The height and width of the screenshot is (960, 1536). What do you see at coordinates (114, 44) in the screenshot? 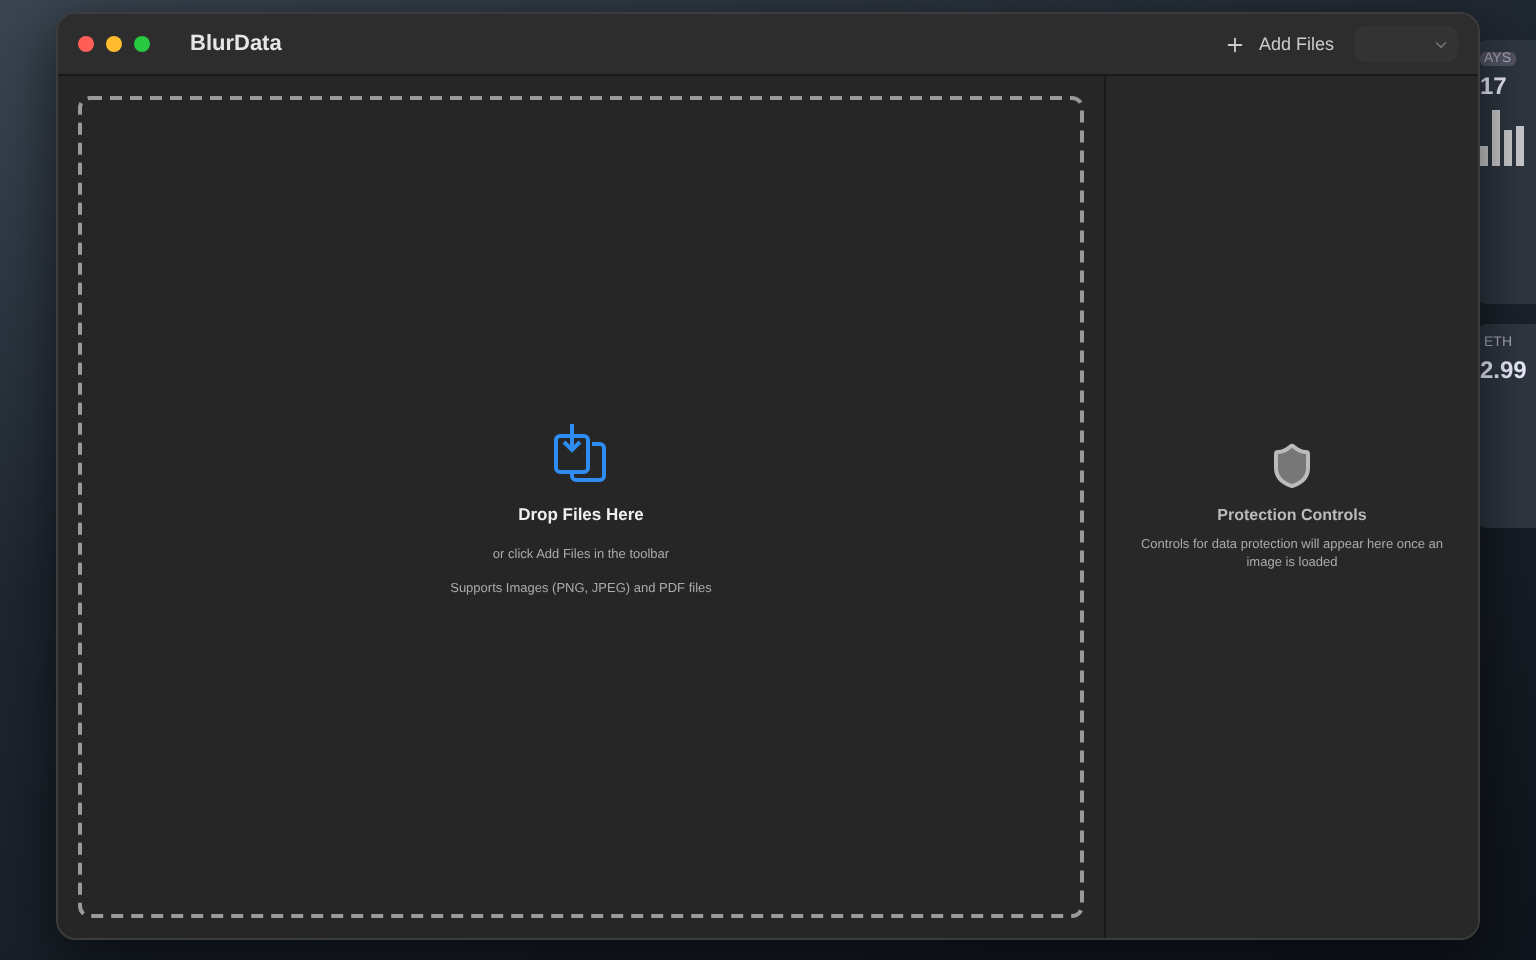
I see `minimize-button` at bounding box center [114, 44].